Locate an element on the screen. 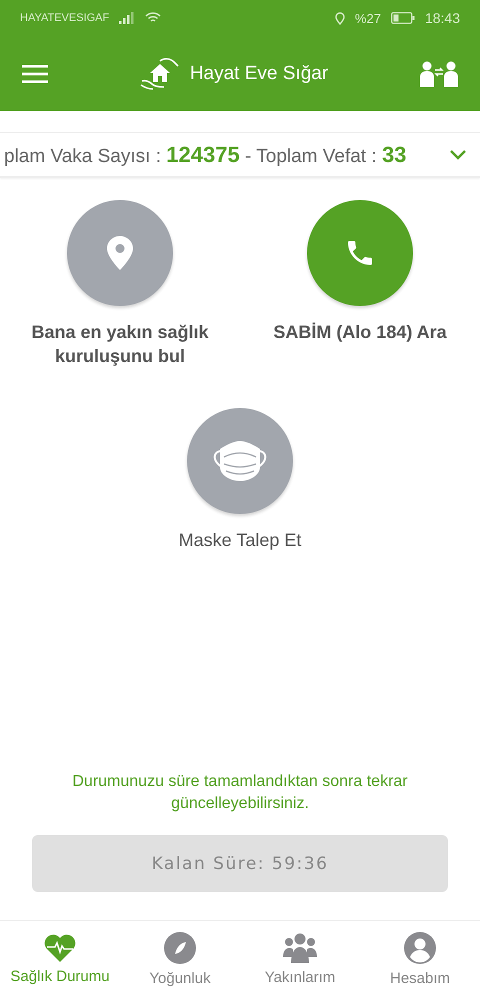  wifi-icon is located at coordinates (153, 18).